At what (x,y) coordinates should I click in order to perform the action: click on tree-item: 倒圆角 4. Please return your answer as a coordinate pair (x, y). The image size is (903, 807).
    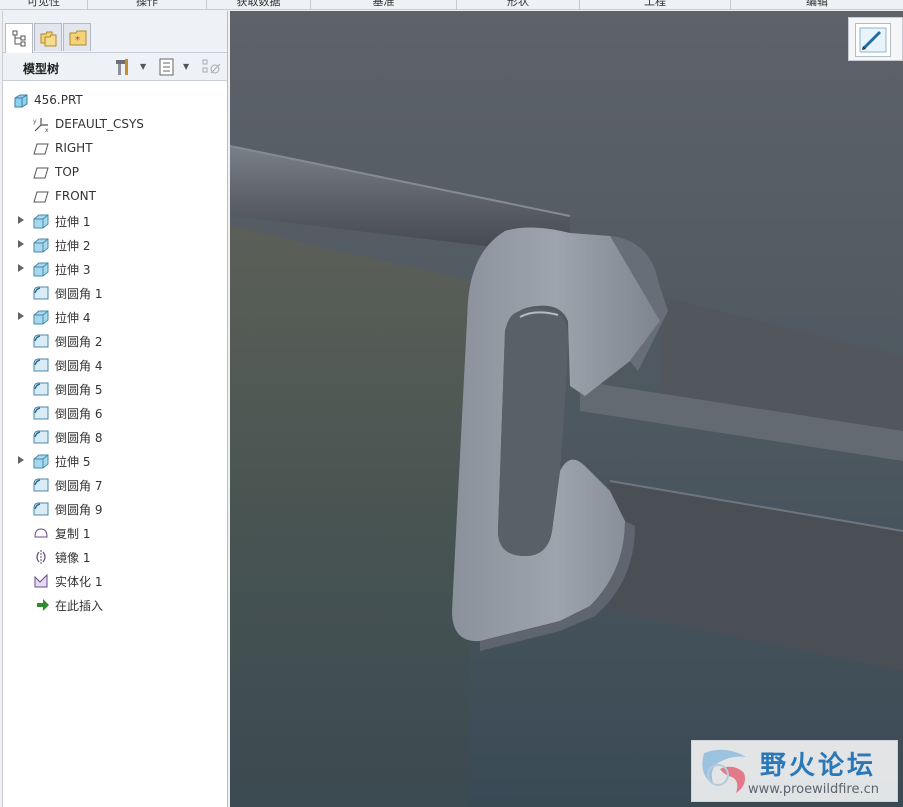
    Looking at the image, I should click on (115, 365).